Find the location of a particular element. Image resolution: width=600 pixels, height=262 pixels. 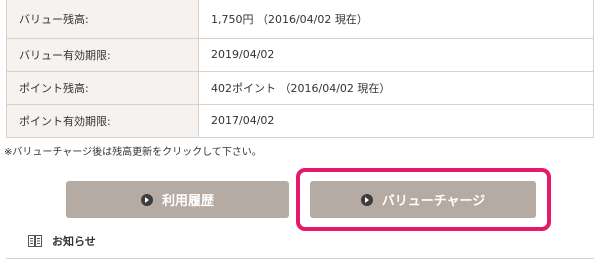

value-charge-button: バリューチャージ is located at coordinates (423, 199).